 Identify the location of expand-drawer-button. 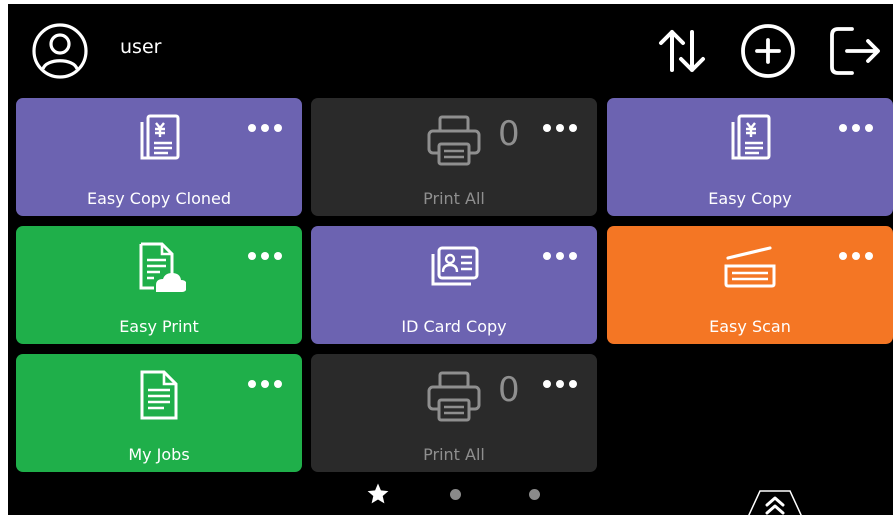
(775, 501).